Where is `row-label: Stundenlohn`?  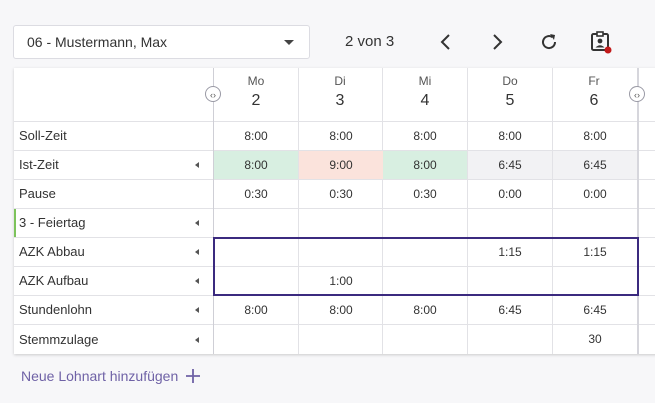 row-label: Stundenlohn is located at coordinates (56, 309).